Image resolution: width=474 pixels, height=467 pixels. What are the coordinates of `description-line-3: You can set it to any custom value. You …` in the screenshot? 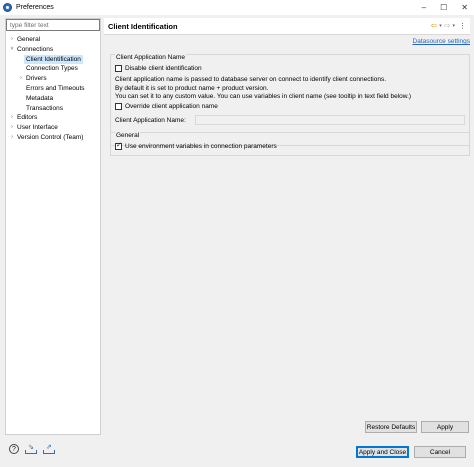 It's located at (263, 96).